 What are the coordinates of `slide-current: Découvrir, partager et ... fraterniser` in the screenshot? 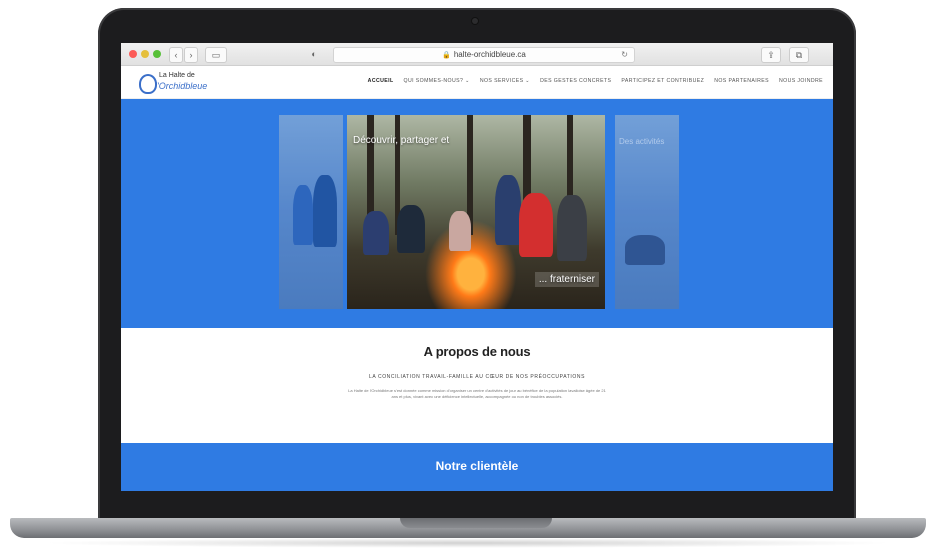 It's located at (476, 212).